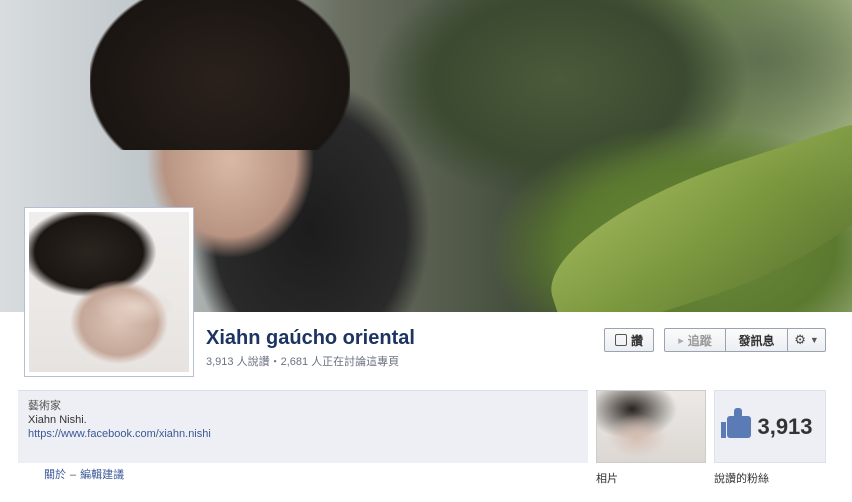 This screenshot has width=852, height=502. Describe the element at coordinates (636, 340) in the screenshot. I see `like-button-label: 讚` at that location.